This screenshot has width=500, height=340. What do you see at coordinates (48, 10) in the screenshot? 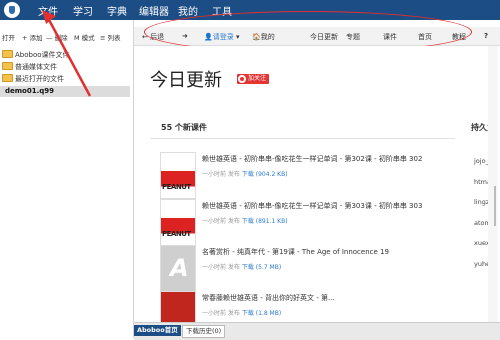
I see `menu-file: 文件` at bounding box center [48, 10].